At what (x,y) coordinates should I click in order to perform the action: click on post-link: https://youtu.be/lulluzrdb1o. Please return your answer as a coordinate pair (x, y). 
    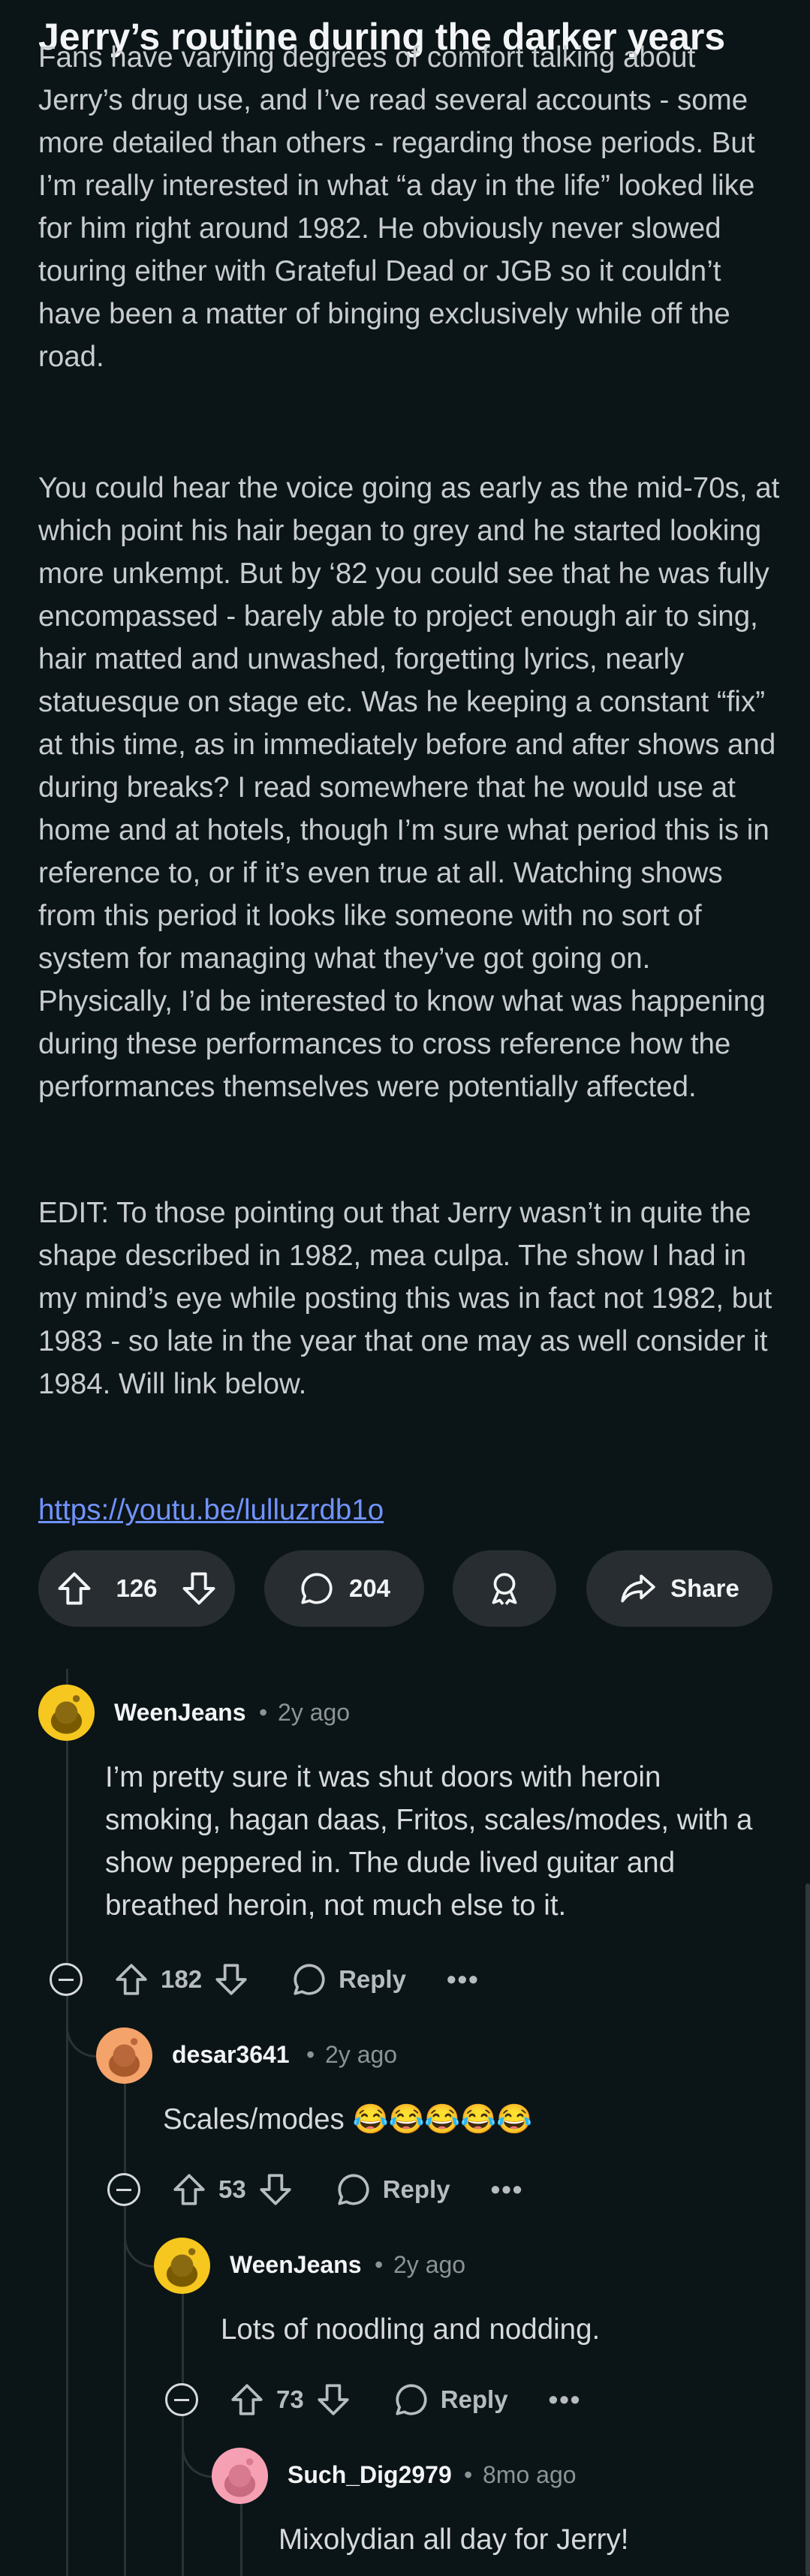
    Looking at the image, I should click on (211, 1510).